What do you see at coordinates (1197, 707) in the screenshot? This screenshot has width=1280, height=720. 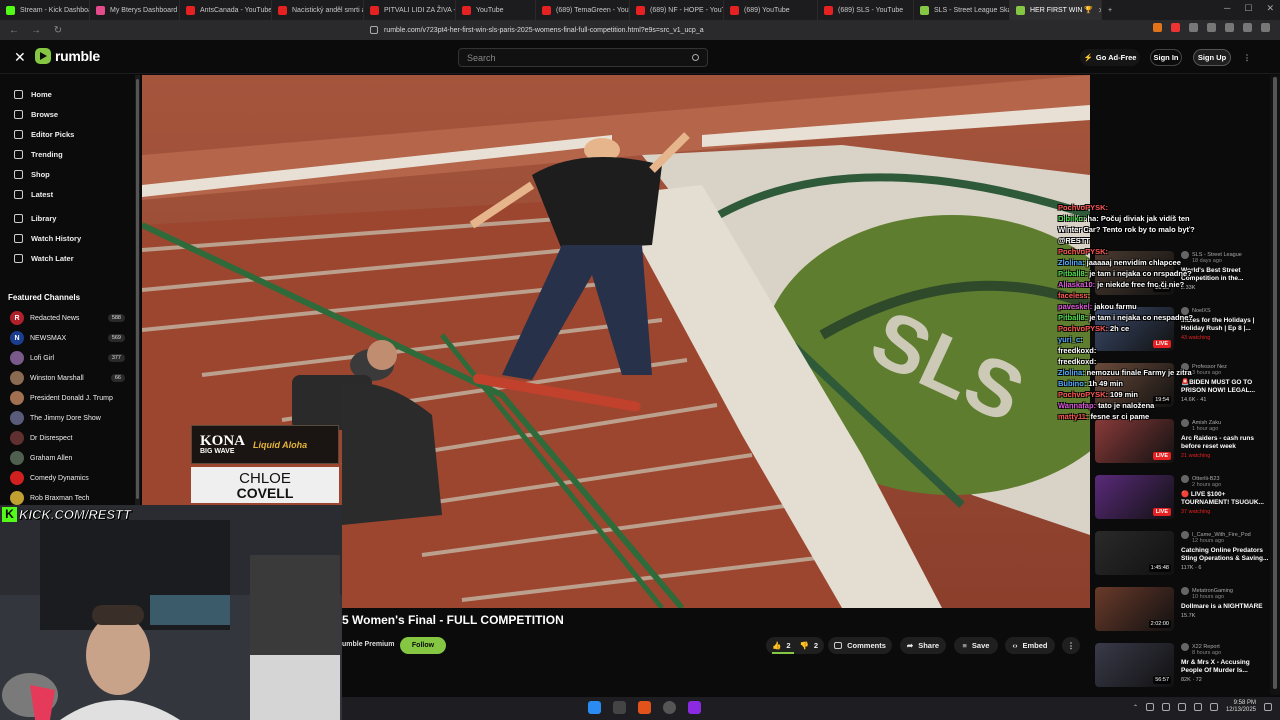 I see `network-icon` at bounding box center [1197, 707].